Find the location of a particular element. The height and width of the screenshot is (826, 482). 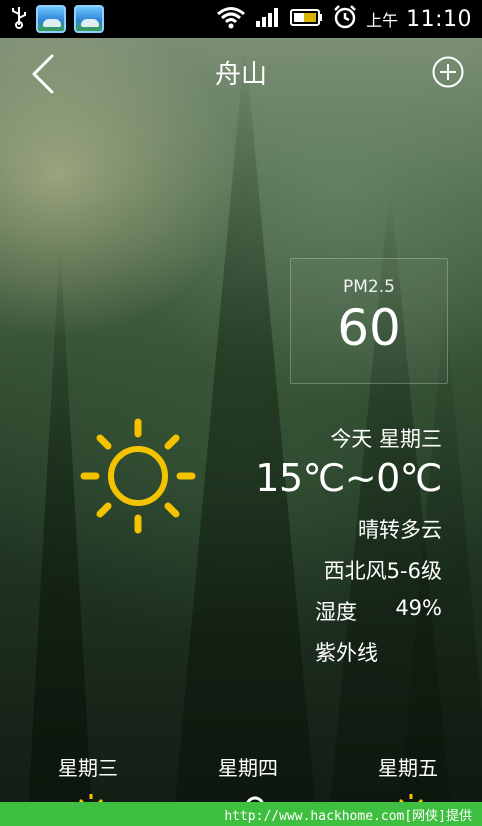

back-button is located at coordinates (45, 74).